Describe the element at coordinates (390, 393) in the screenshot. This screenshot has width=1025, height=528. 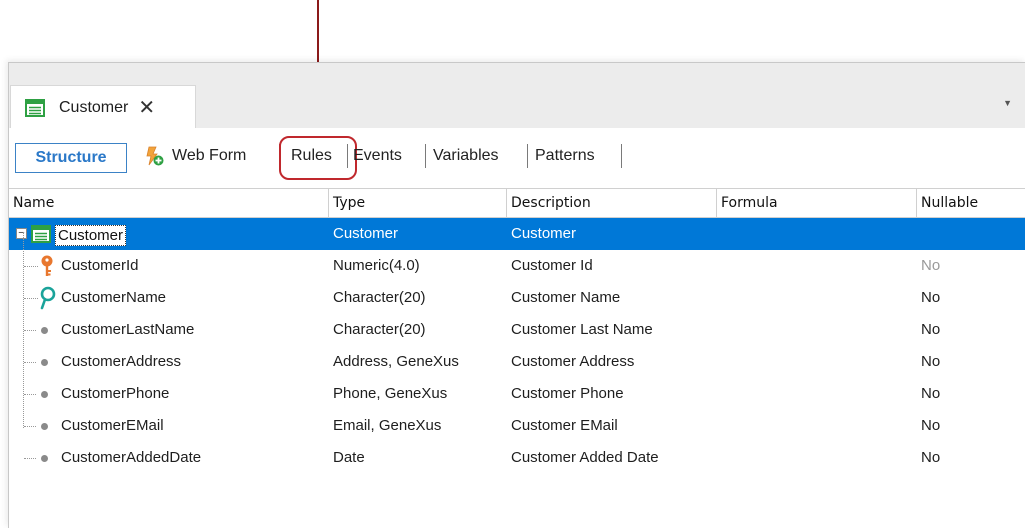
I see `attribute-type: Phone, GeneXus` at that location.